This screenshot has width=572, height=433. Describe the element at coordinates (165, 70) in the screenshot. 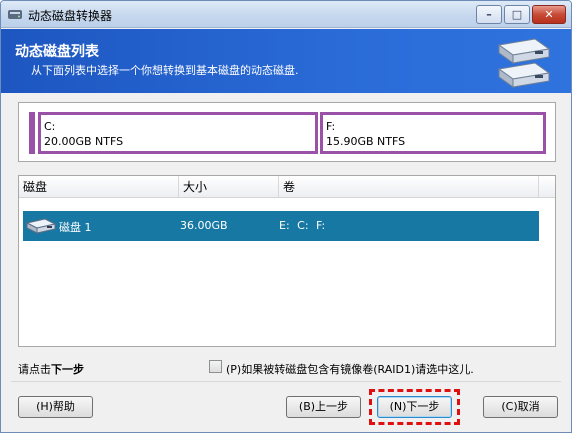

I see `page-subtitle: 从下面列表中选择一个你想转换到基本磁盘的动态磁盘.` at that location.